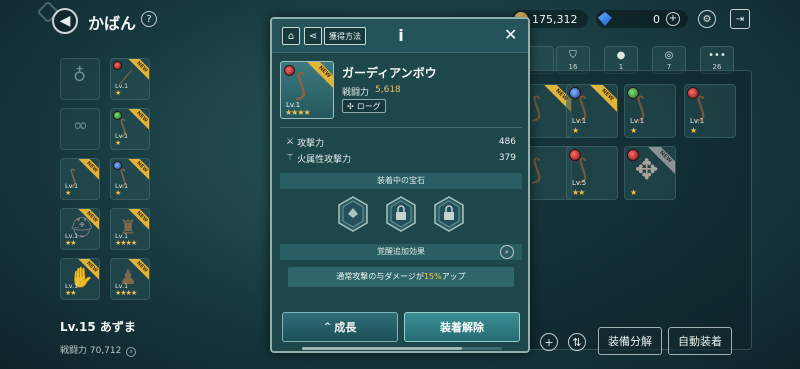 The image size is (800, 369). What do you see at coordinates (673, 19) in the screenshot?
I see `add-gems-button: +` at bounding box center [673, 19].